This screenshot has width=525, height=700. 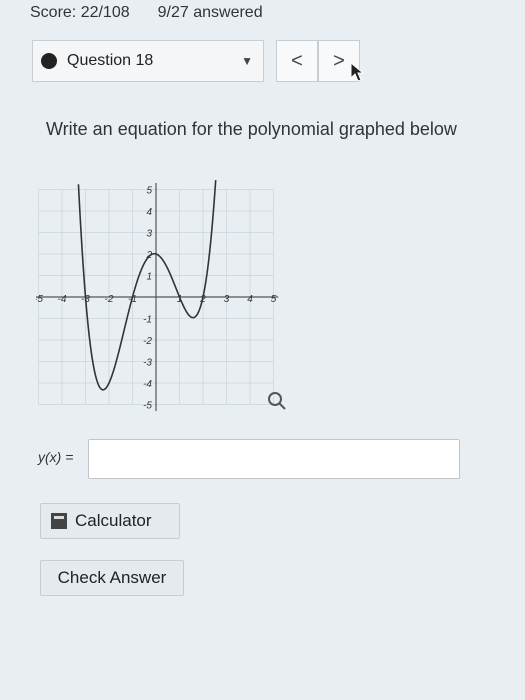 I want to click on score-text: Score: 22/108, so click(x=80, y=12).